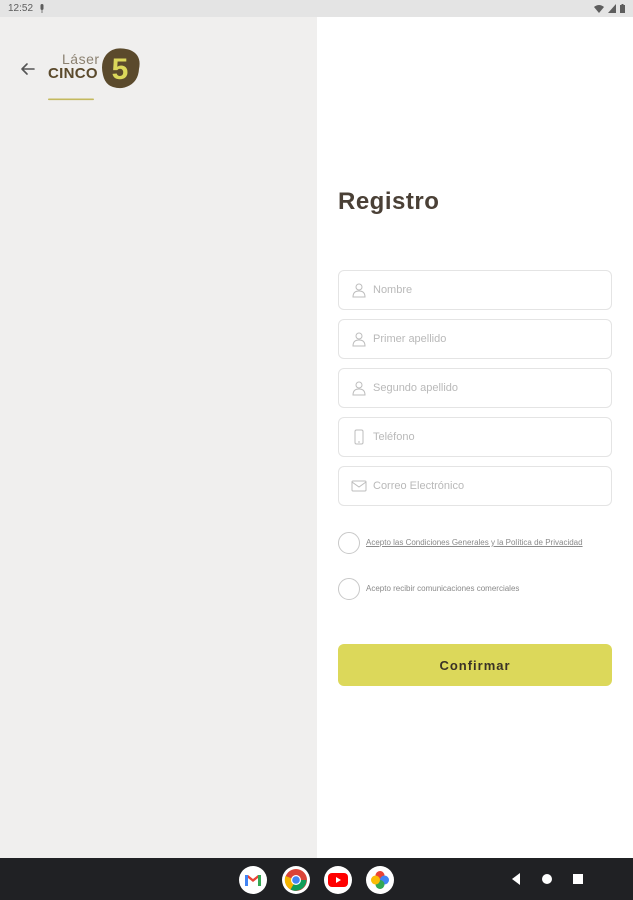  I want to click on wifi-icon, so click(599, 9).